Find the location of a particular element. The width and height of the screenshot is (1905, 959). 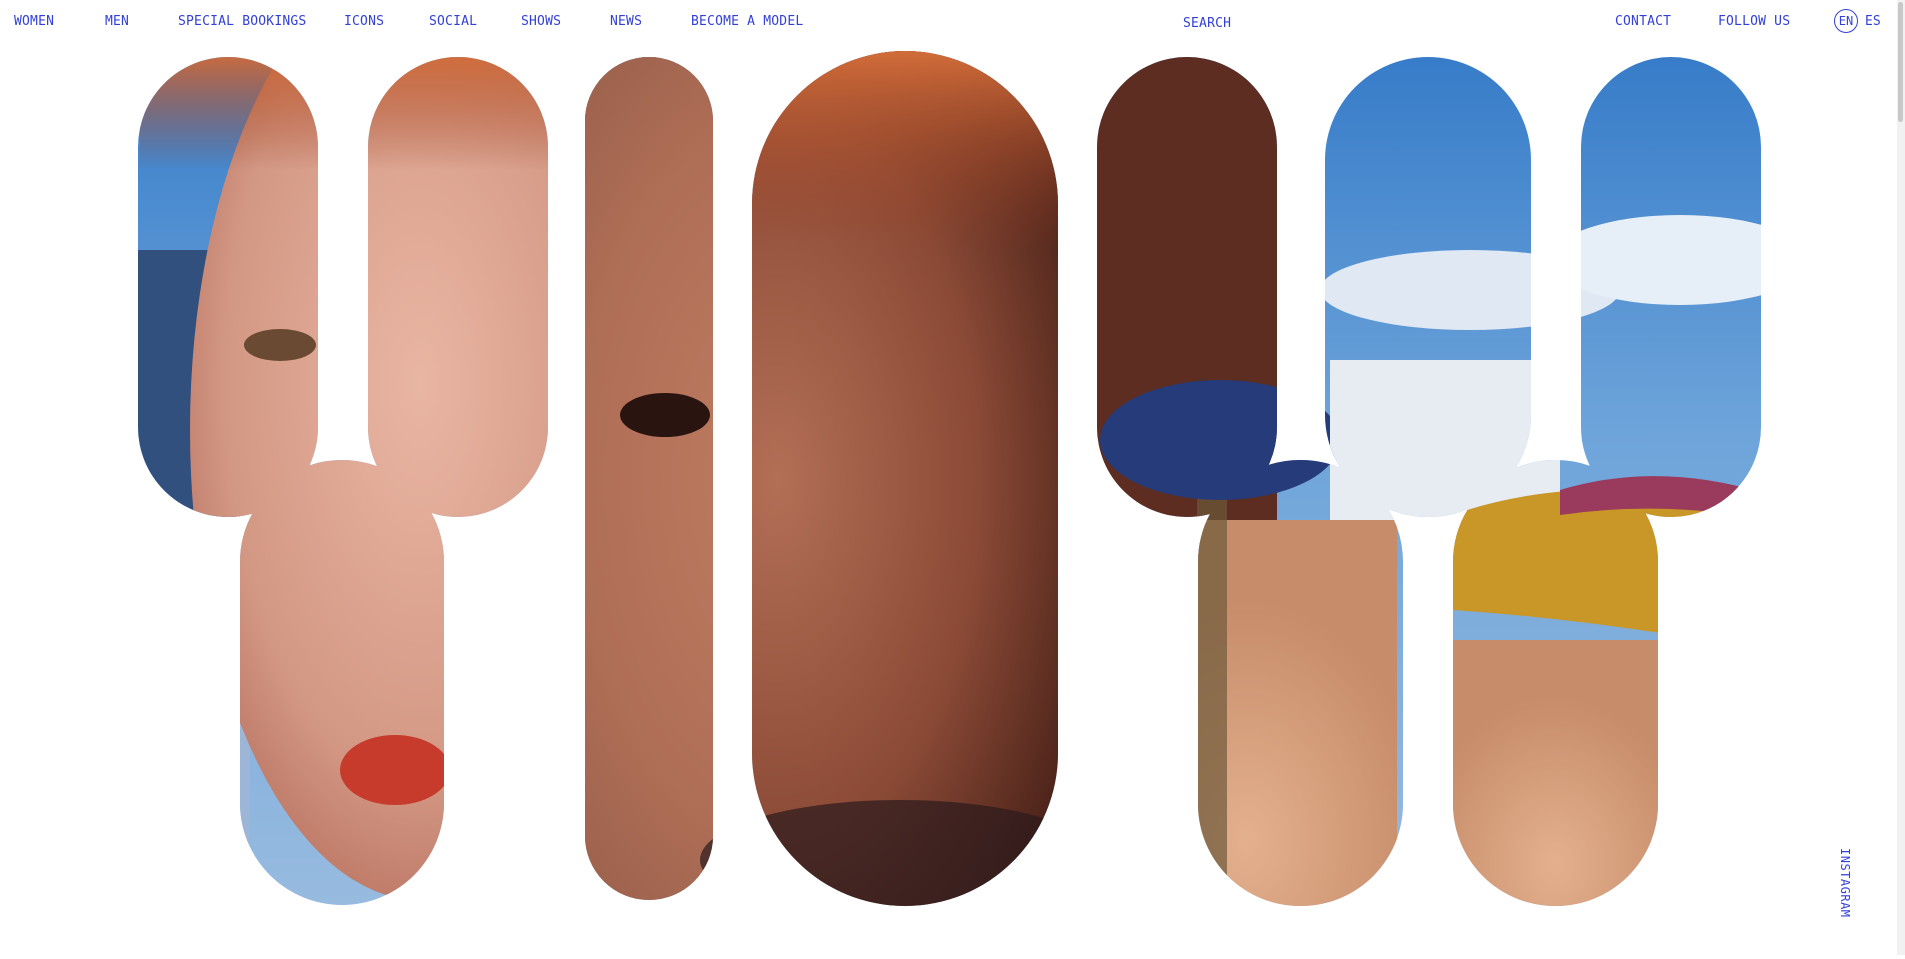

nav-follow-us: FOLLOW US is located at coordinates (1754, 22).